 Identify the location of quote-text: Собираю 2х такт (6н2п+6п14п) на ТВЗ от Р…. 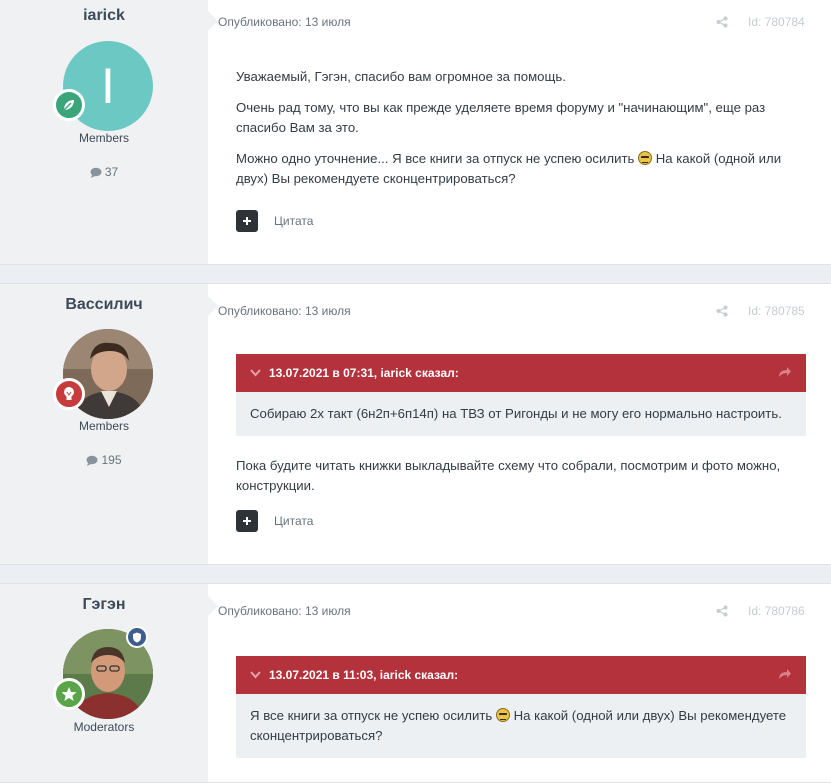
(516, 413).